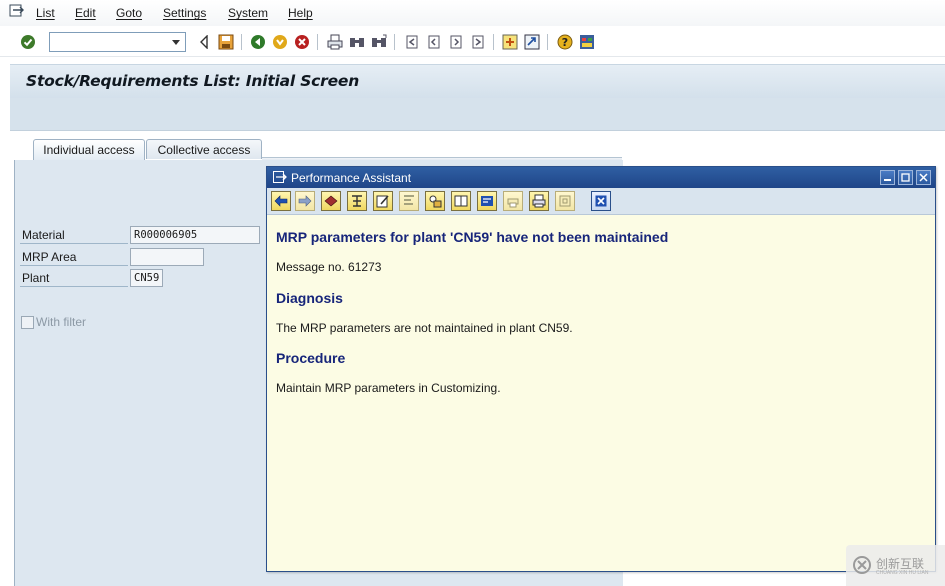  What do you see at coordinates (27, 322) in the screenshot?
I see `checkbox-box` at bounding box center [27, 322].